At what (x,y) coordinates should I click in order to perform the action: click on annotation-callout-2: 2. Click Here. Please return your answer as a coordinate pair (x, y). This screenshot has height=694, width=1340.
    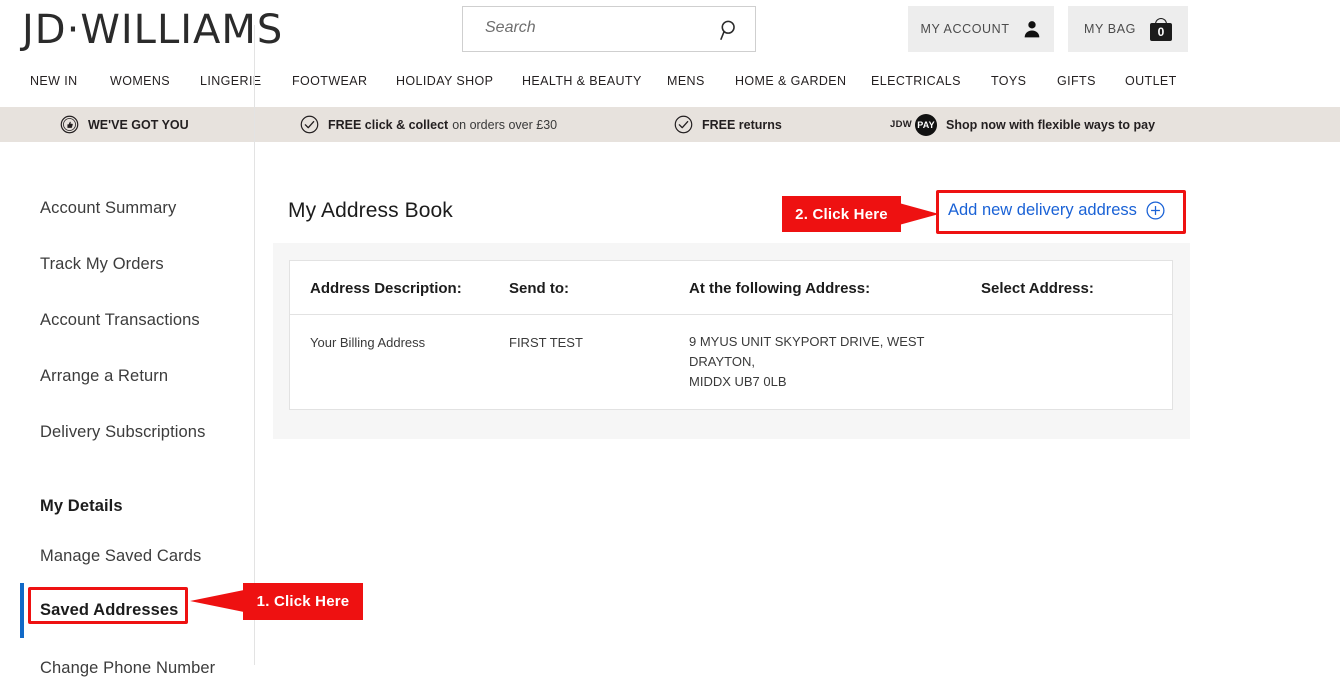
    Looking at the image, I should click on (841, 214).